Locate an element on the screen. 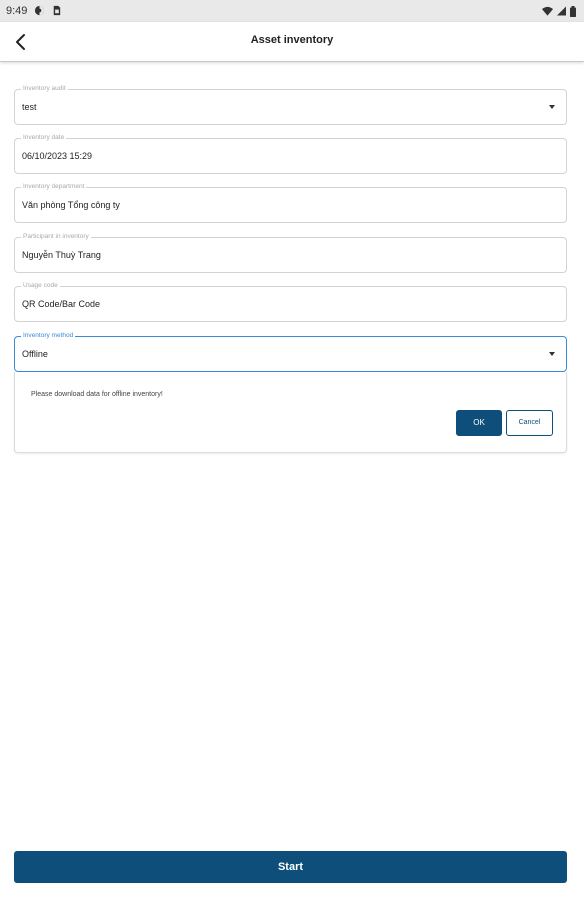 This screenshot has width=584, height=900. page-title: Asset inventory is located at coordinates (292, 40).